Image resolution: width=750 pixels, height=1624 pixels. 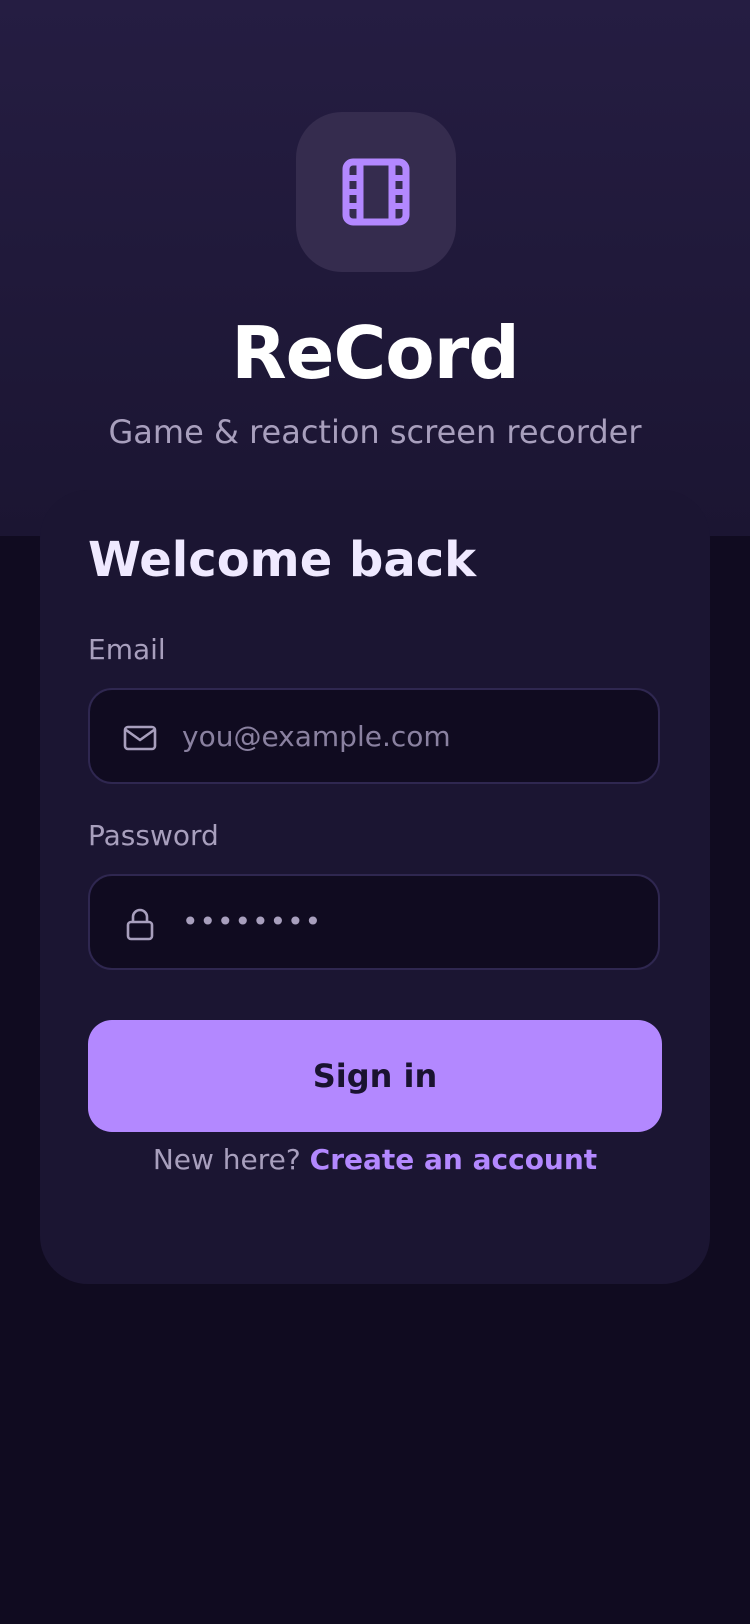 I want to click on password-input: ••••••••, so click(x=252, y=922).